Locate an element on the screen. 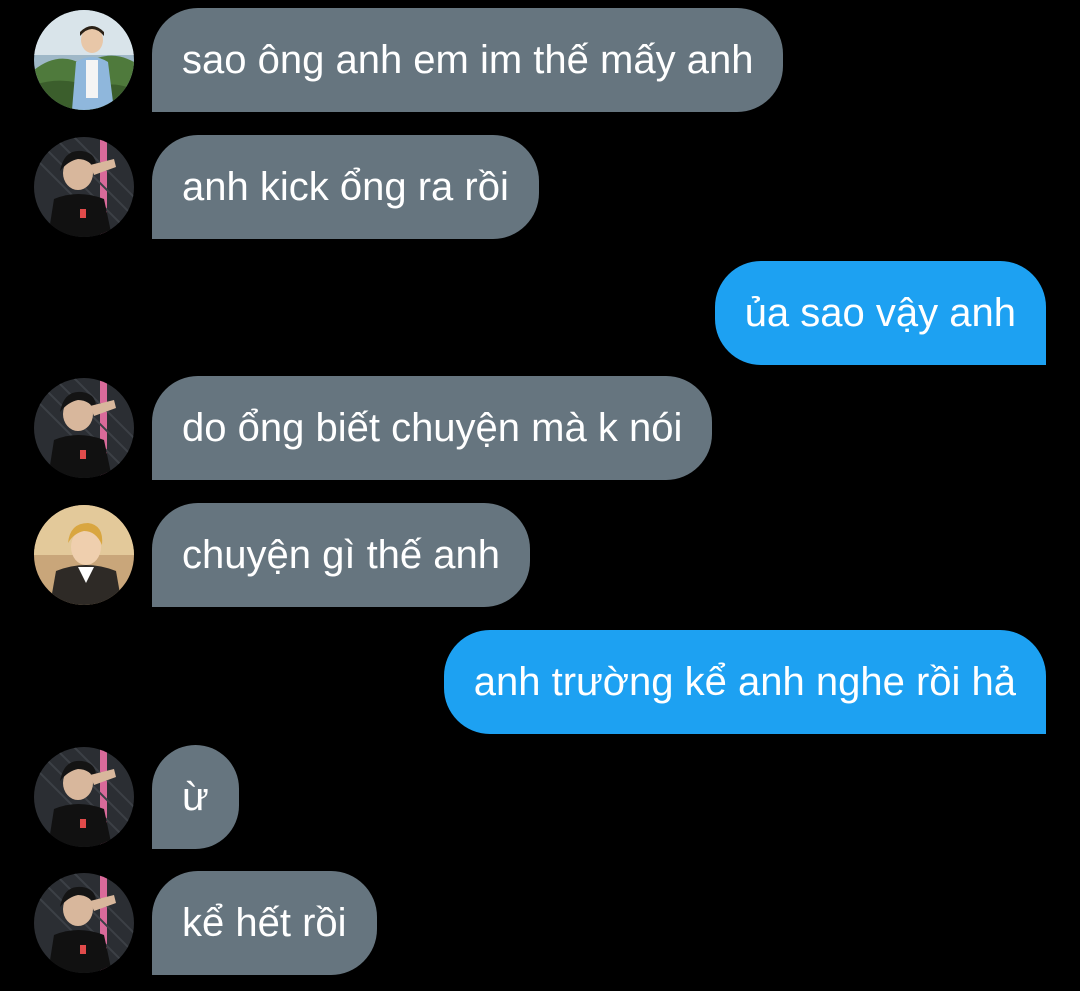 This screenshot has width=1080, height=991. message-text: sao ông anh em im thế mấy anh is located at coordinates (468, 59).